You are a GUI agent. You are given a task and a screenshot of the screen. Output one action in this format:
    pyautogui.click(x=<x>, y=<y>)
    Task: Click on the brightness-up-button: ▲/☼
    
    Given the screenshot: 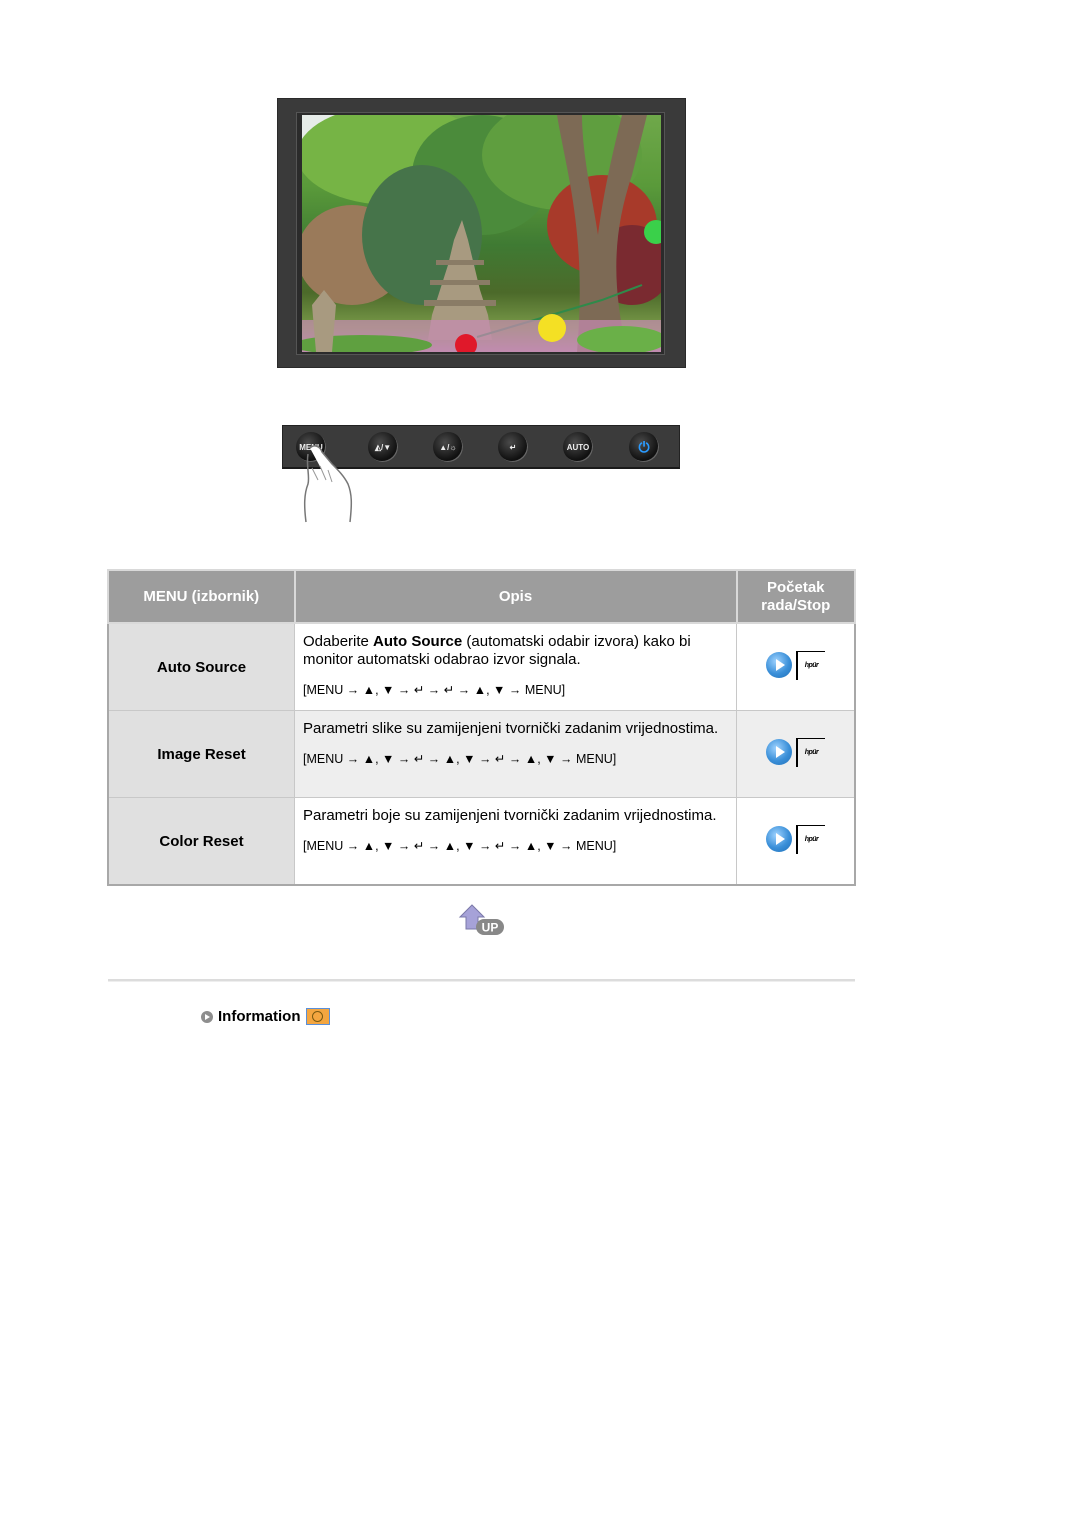 What is the action you would take?
    pyautogui.click(x=448, y=447)
    